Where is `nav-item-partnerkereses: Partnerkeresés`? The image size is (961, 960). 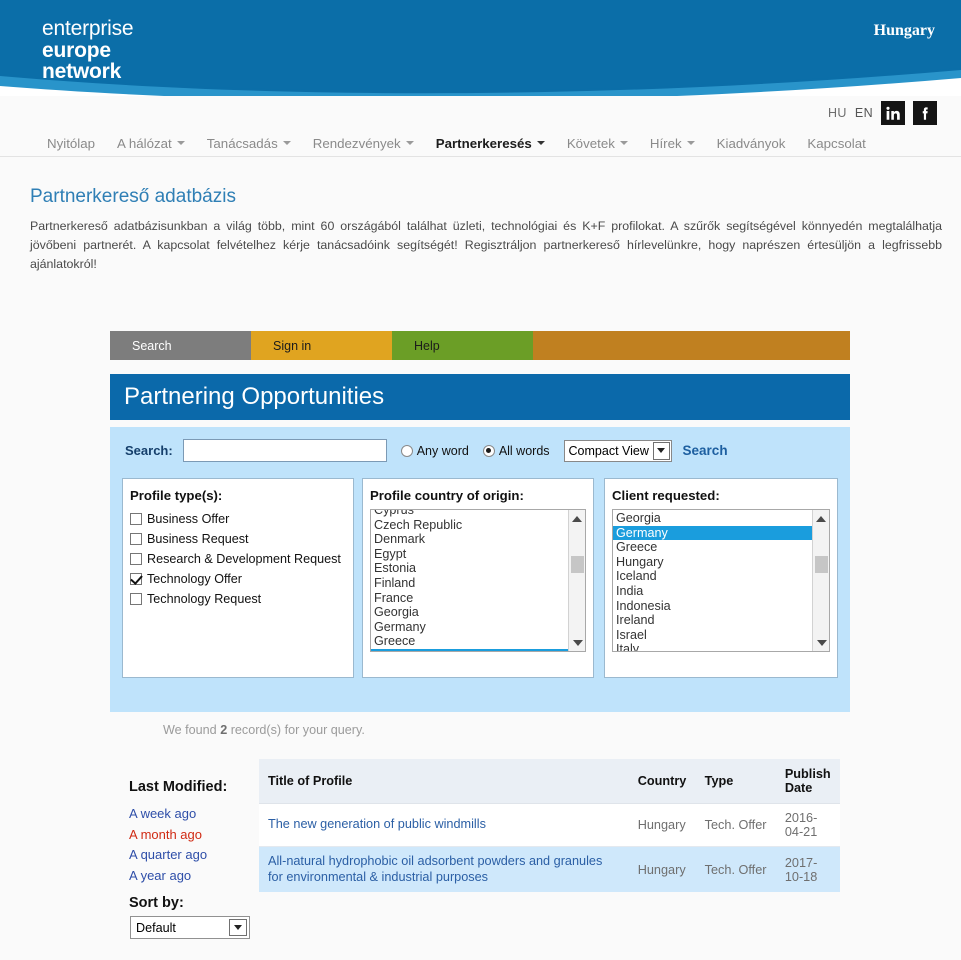 nav-item-partnerkereses: Partnerkeresés is located at coordinates (490, 143).